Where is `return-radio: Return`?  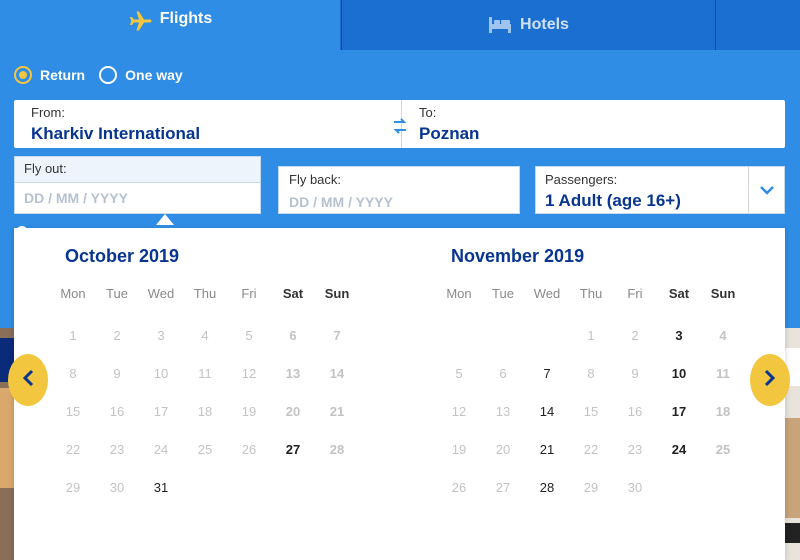
return-radio: Return is located at coordinates (49, 75).